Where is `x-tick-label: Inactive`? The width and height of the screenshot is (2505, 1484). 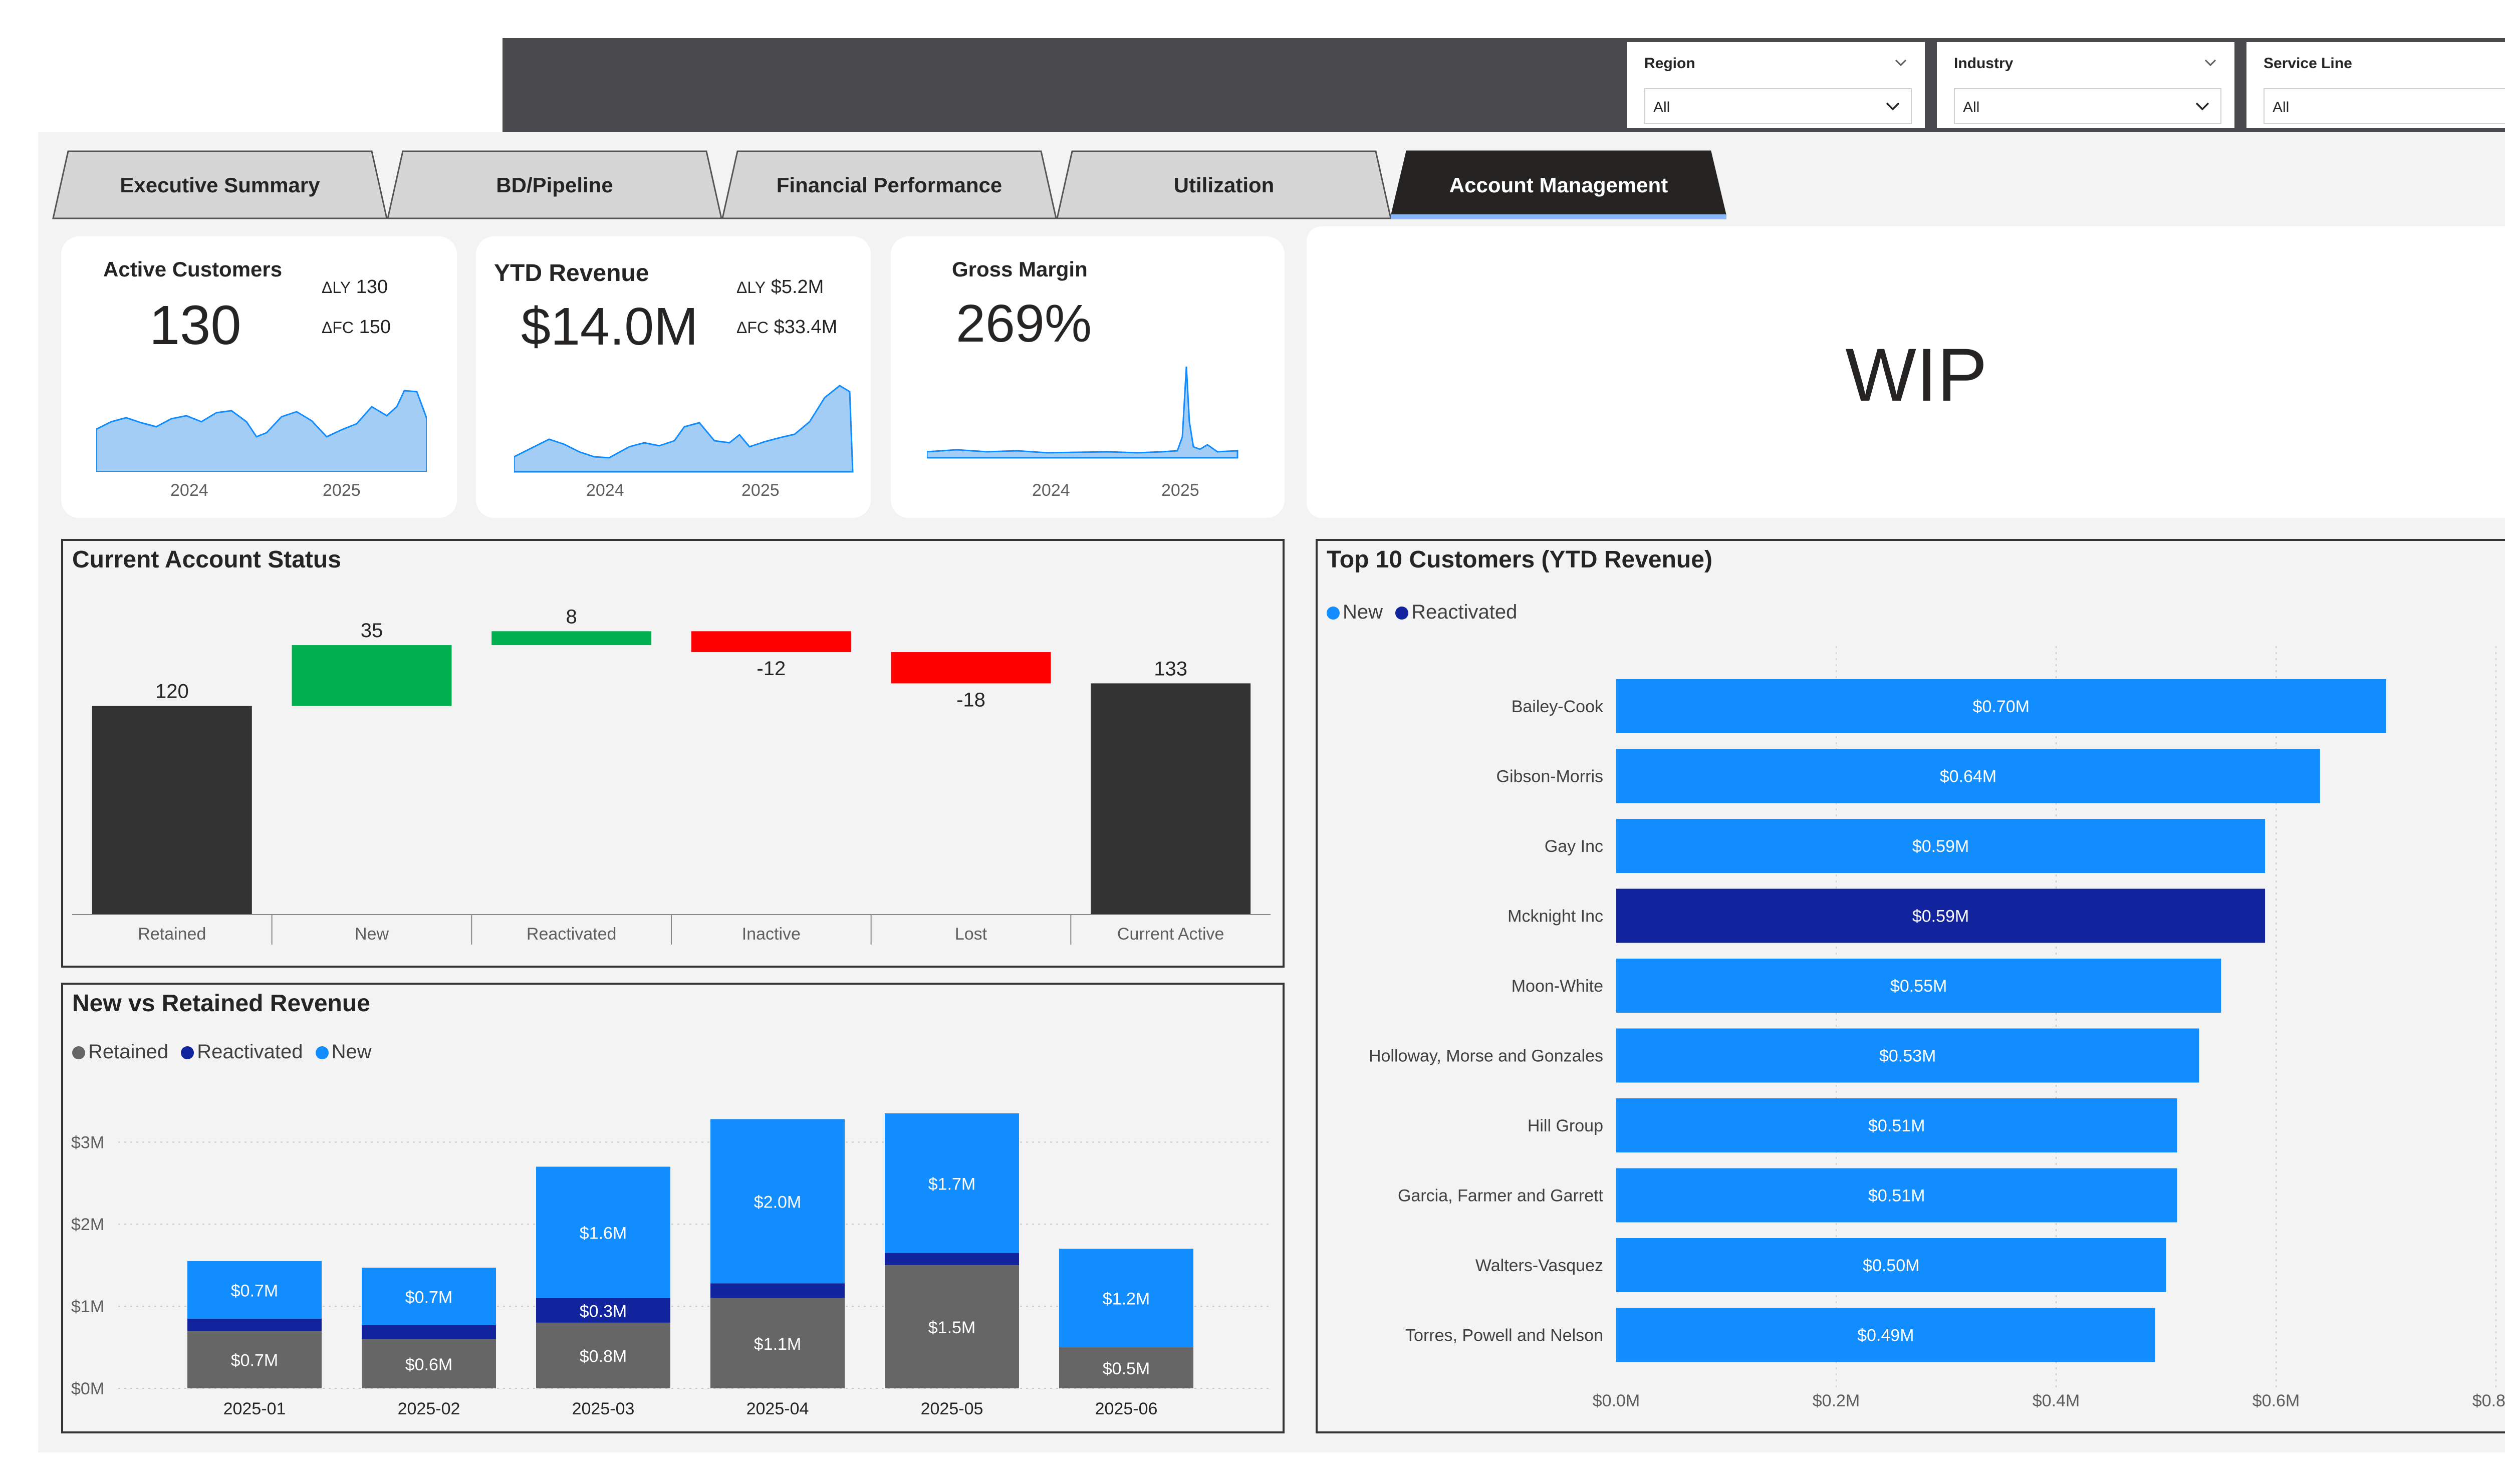
x-tick-label: Inactive is located at coordinates (771, 935).